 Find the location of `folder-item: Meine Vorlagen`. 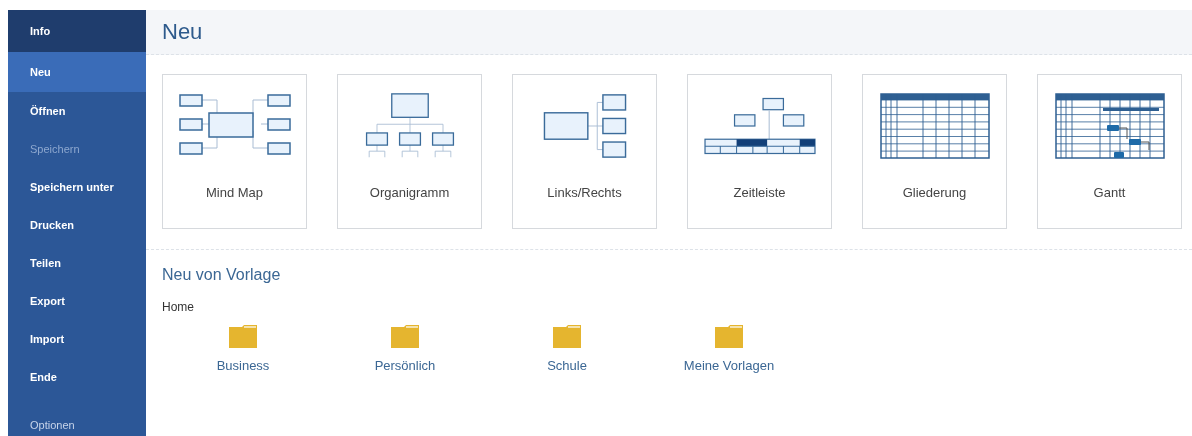

folder-item: Meine Vorlagen is located at coordinates (729, 348).